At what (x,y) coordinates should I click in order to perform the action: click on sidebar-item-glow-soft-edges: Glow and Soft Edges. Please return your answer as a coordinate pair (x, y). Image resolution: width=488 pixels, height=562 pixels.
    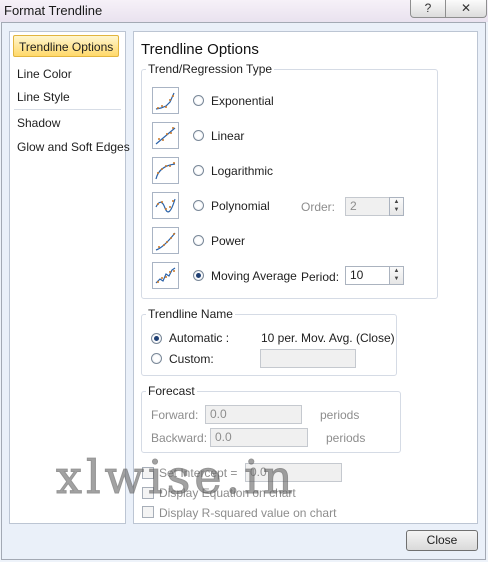
    Looking at the image, I should click on (73, 147).